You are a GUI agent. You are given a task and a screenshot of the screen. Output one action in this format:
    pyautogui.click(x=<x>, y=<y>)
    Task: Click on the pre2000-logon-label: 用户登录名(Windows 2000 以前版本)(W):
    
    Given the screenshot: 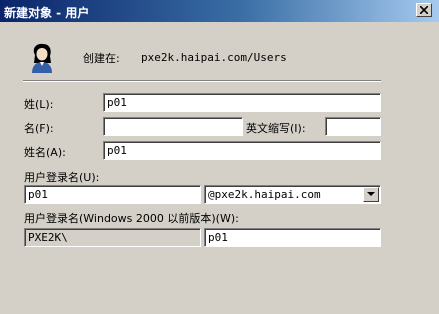 What is the action you would take?
    pyautogui.click(x=131, y=218)
    